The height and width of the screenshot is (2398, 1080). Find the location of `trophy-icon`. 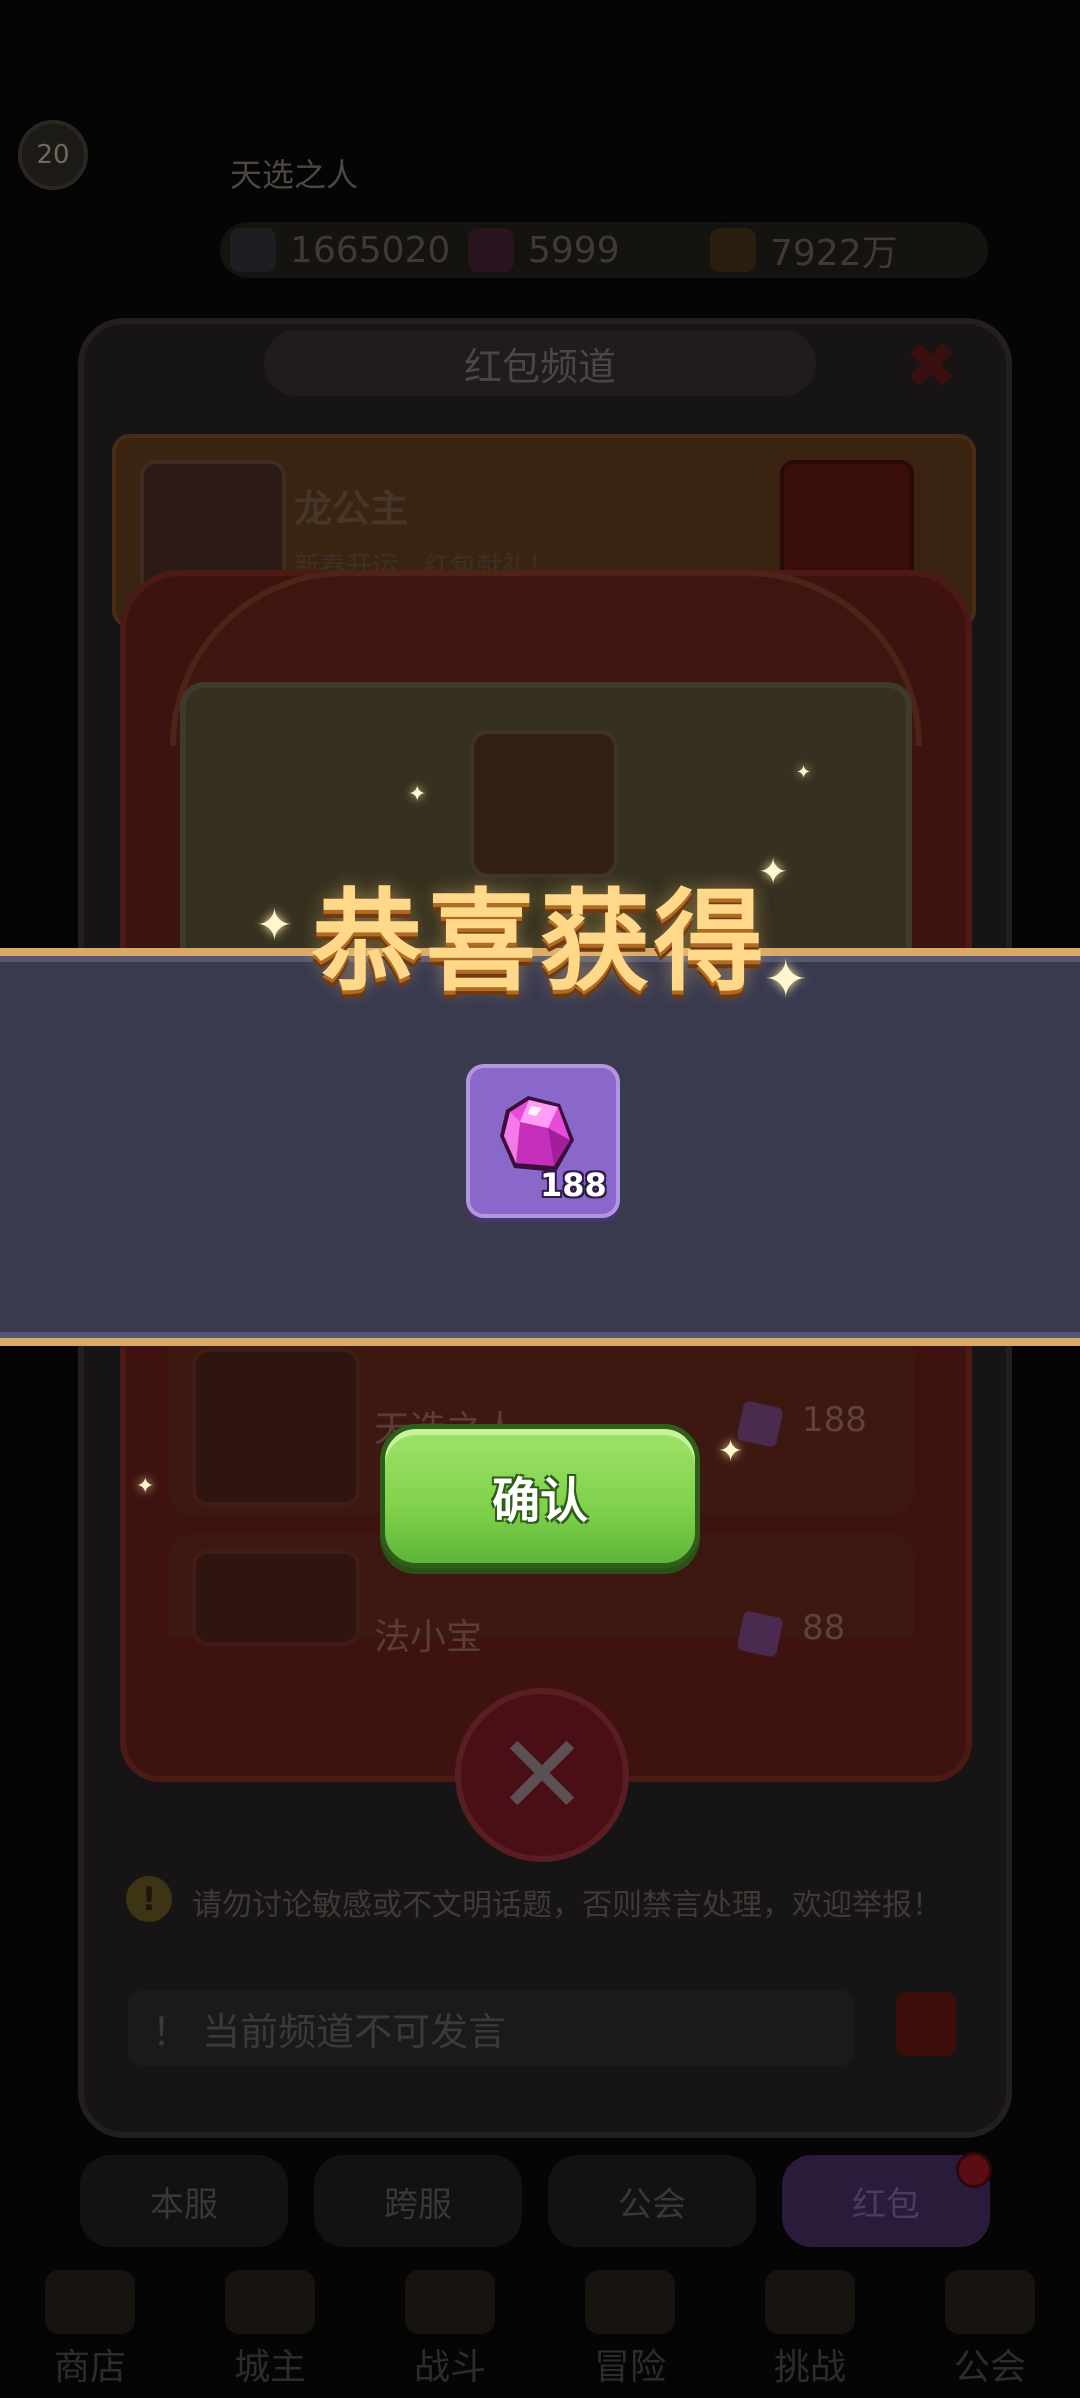

trophy-icon is located at coordinates (810, 2302).